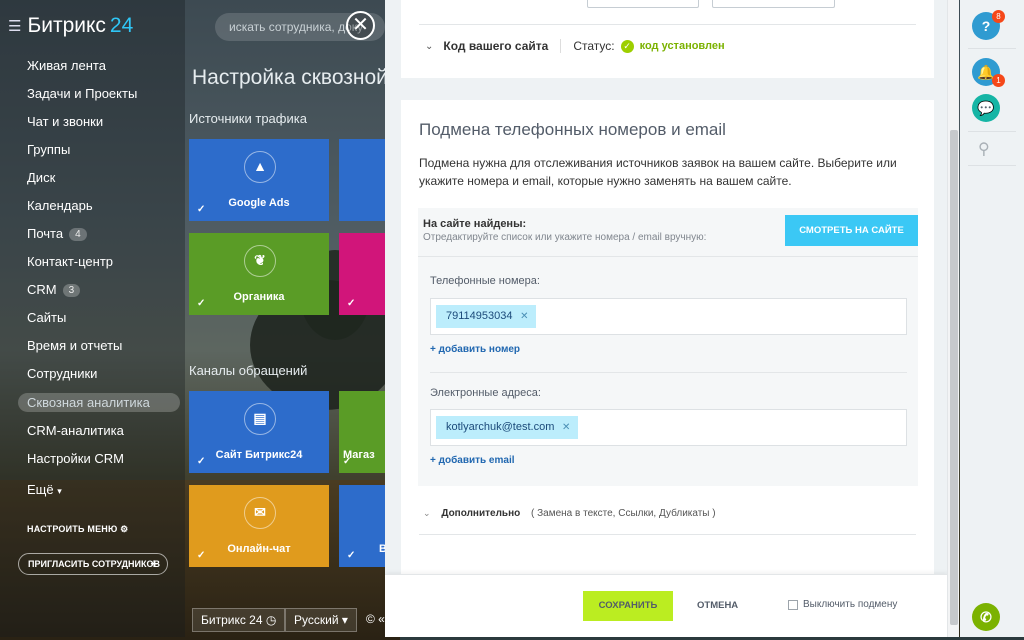 The width and height of the screenshot is (1024, 640). What do you see at coordinates (481, 513) in the screenshot?
I see `additional-label: Дополнительно` at bounding box center [481, 513].